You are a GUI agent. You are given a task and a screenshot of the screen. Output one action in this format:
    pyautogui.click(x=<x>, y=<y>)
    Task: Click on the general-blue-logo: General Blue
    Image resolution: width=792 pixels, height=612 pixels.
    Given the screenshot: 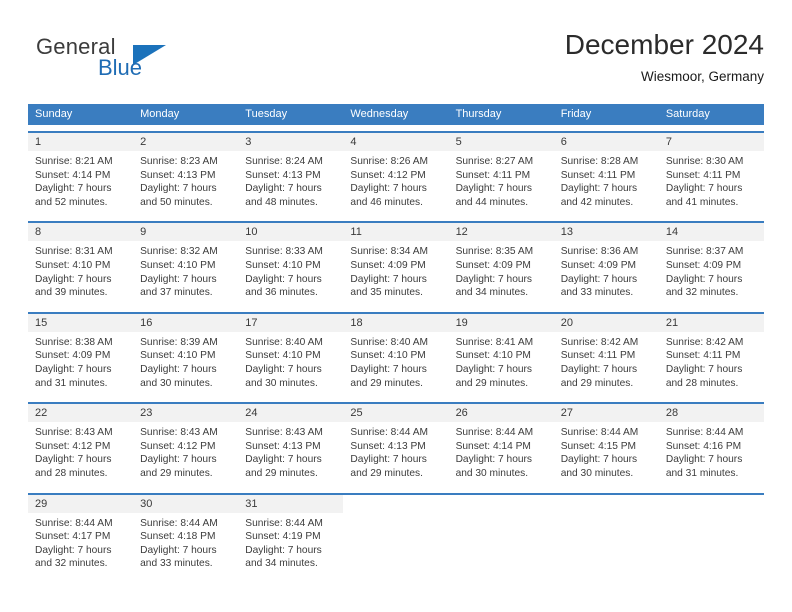 What is the action you would take?
    pyautogui.click(x=126, y=62)
    